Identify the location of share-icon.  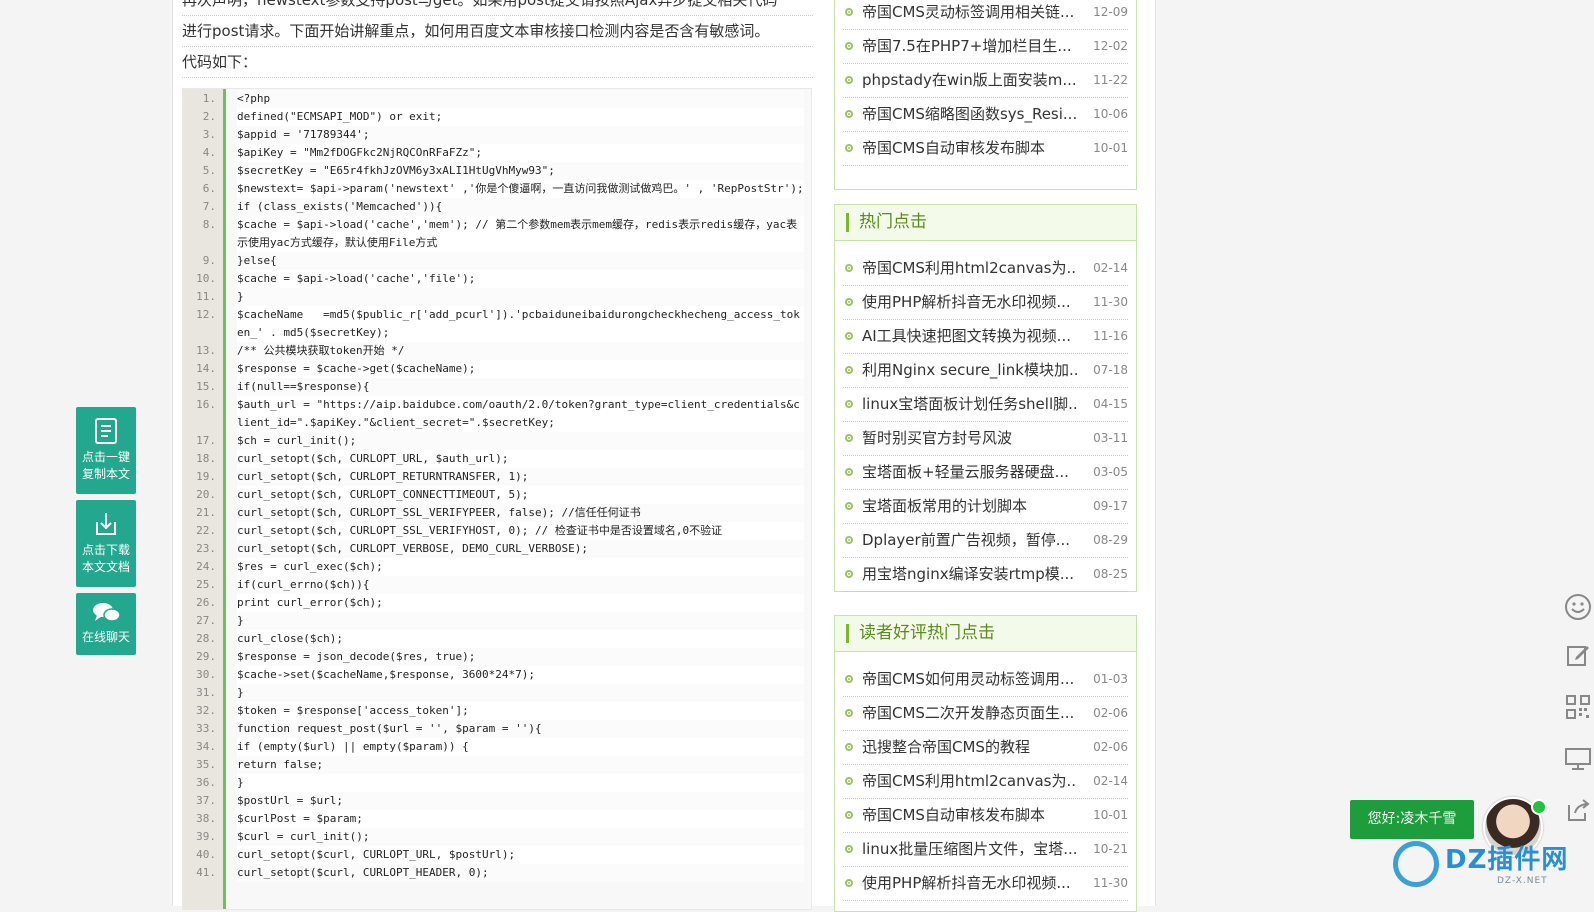
(1578, 810).